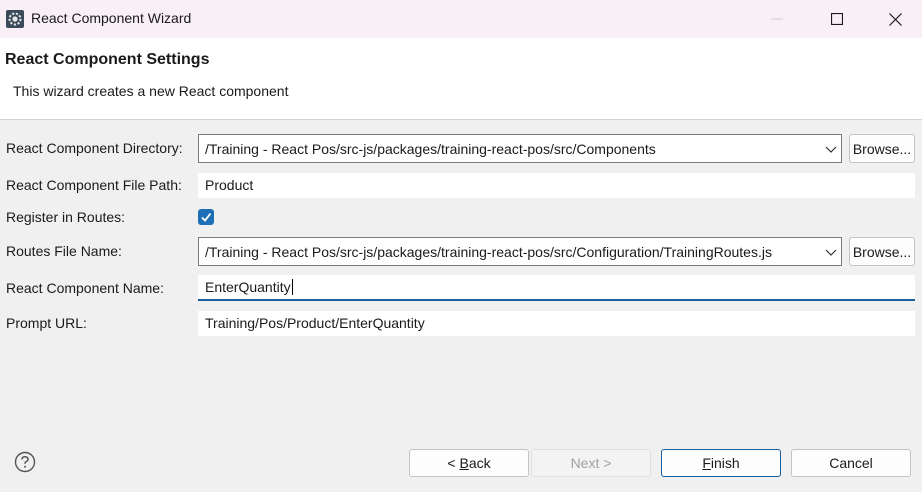  I want to click on prompt-url-input: Training/Pos/Product/EnterQuantity, so click(556, 323).